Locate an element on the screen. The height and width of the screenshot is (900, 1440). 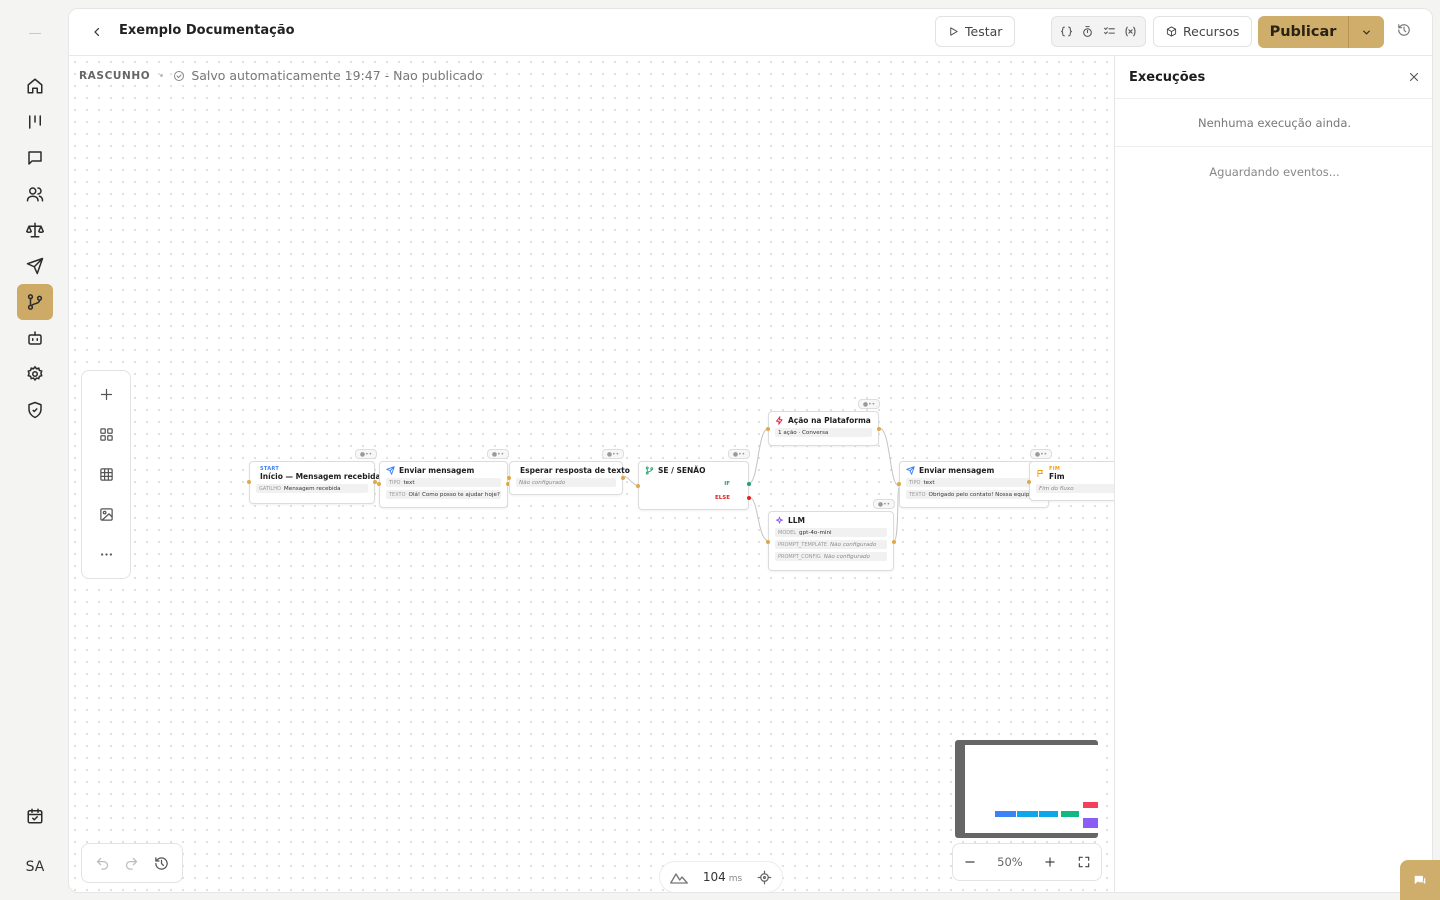
node-field: 1 ação · Conversa is located at coordinates (823, 432).